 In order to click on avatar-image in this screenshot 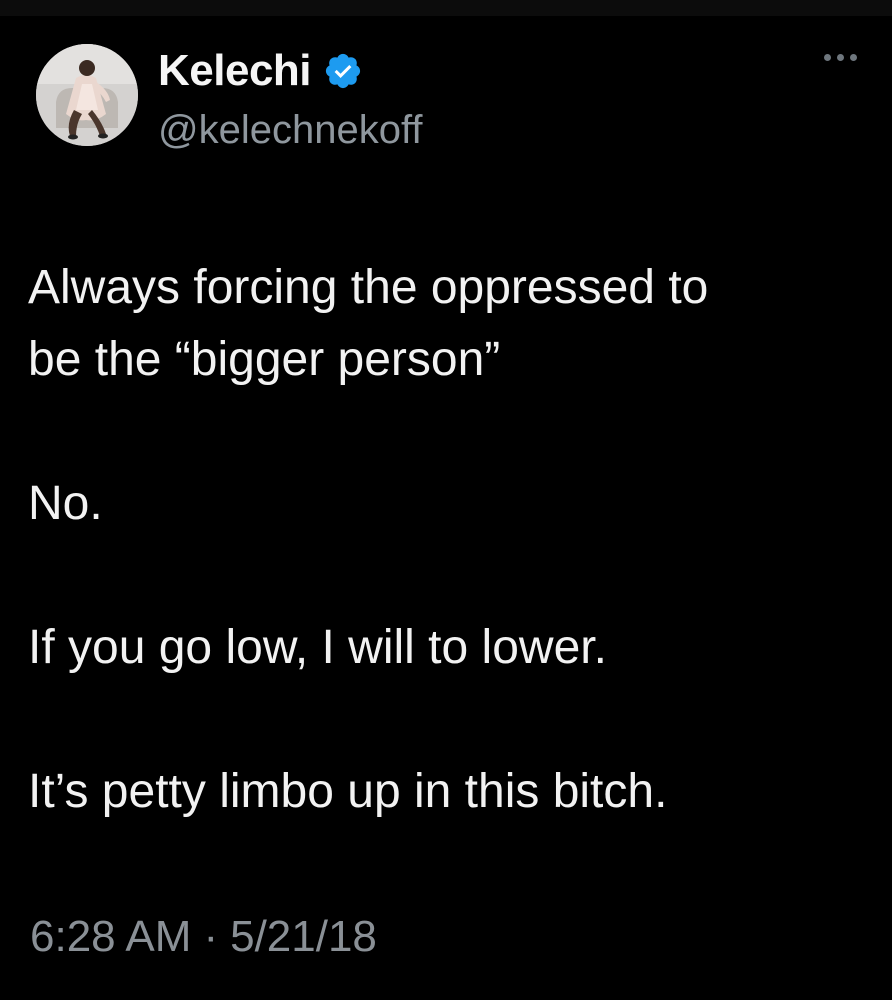, I will do `click(87, 95)`.